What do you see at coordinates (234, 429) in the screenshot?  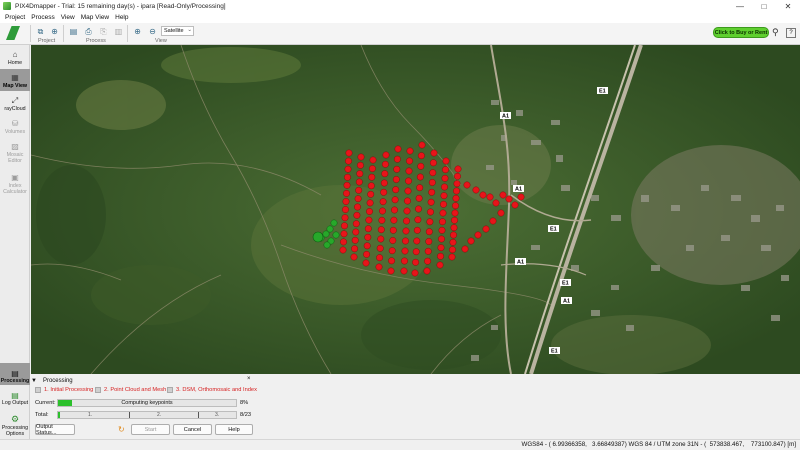 I see `help-button: Help` at bounding box center [234, 429].